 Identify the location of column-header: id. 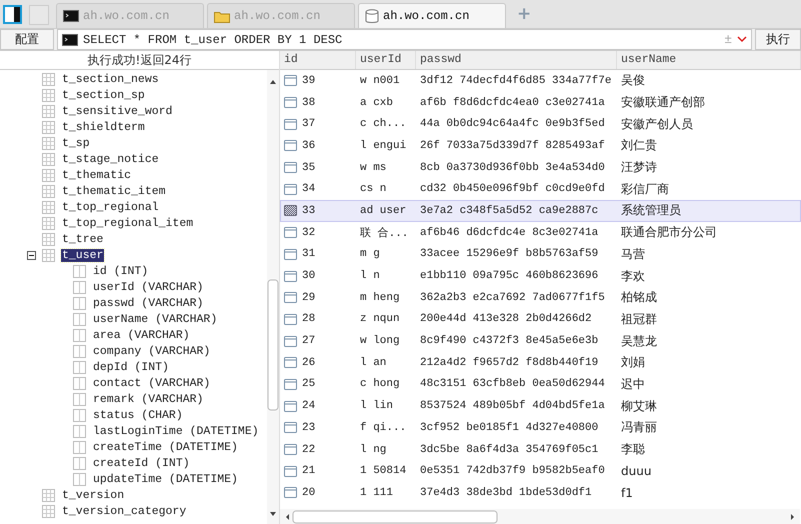
(318, 60).